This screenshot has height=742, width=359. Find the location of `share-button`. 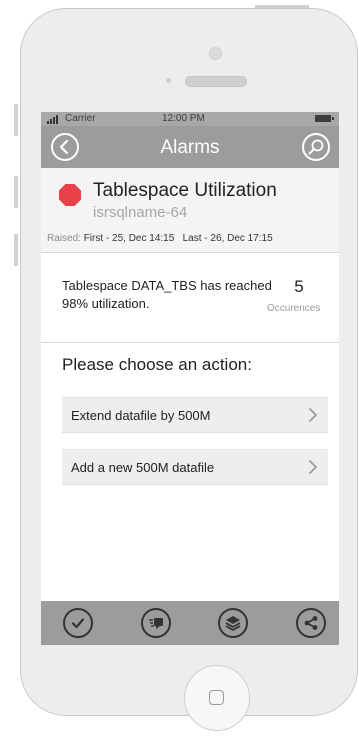

share-button is located at coordinates (311, 623).